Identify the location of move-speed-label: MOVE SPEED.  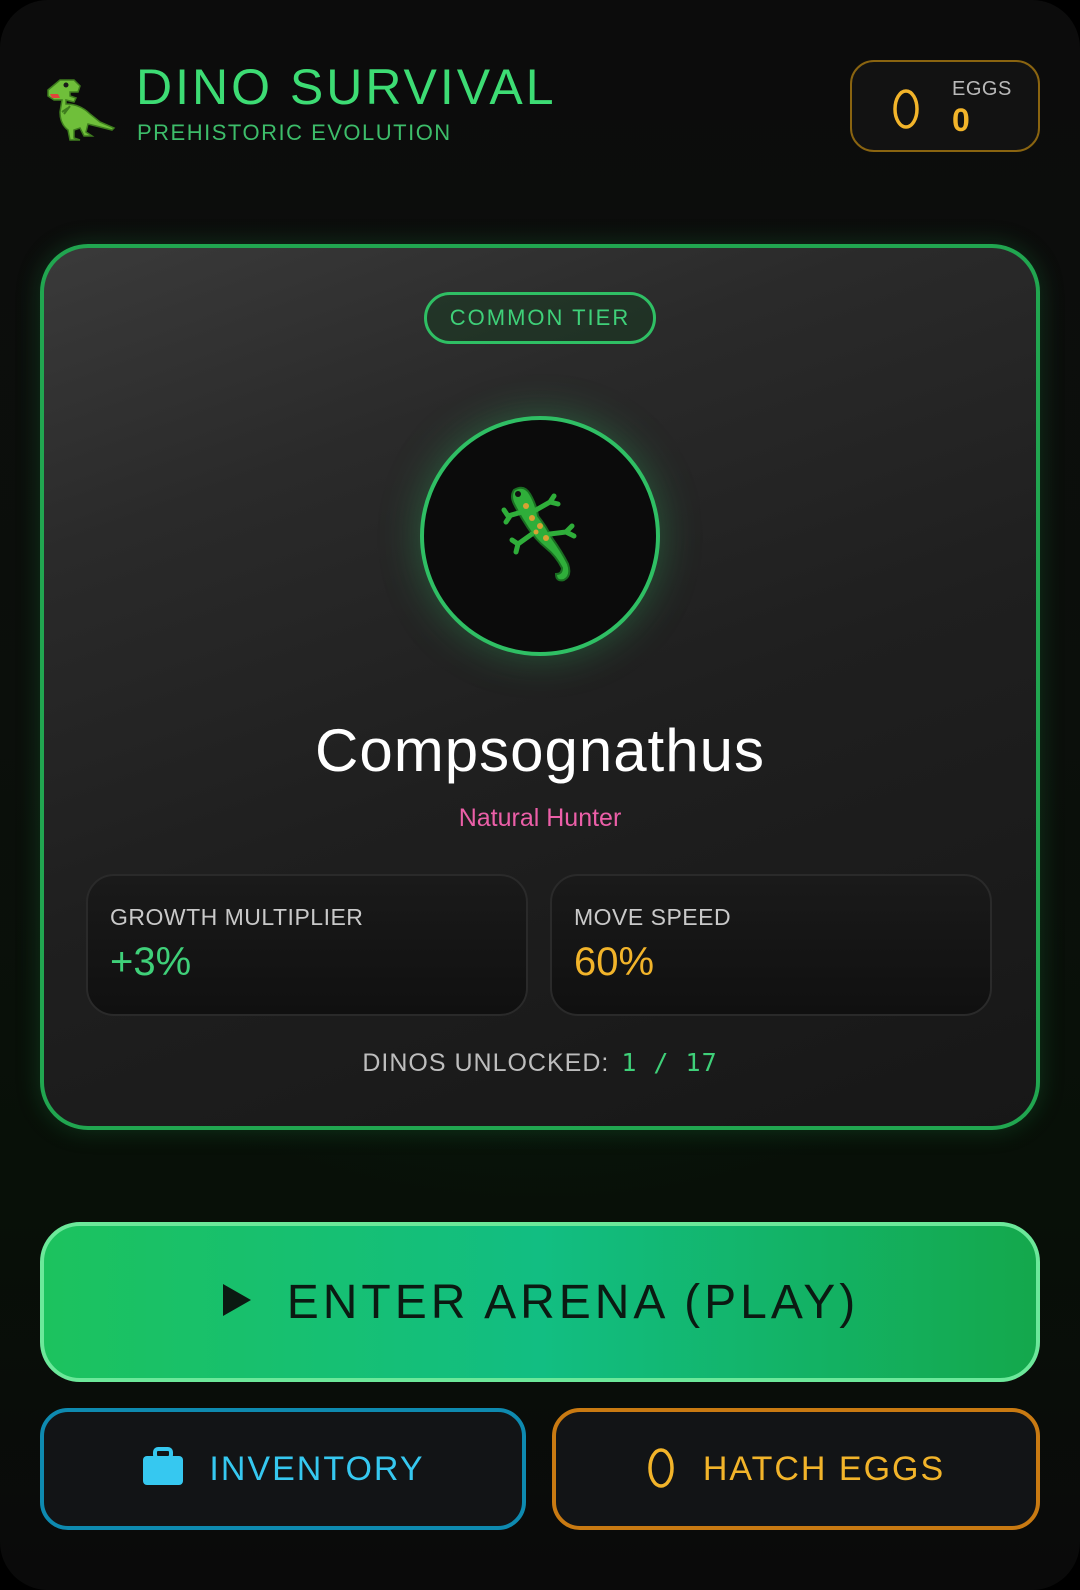
(653, 917).